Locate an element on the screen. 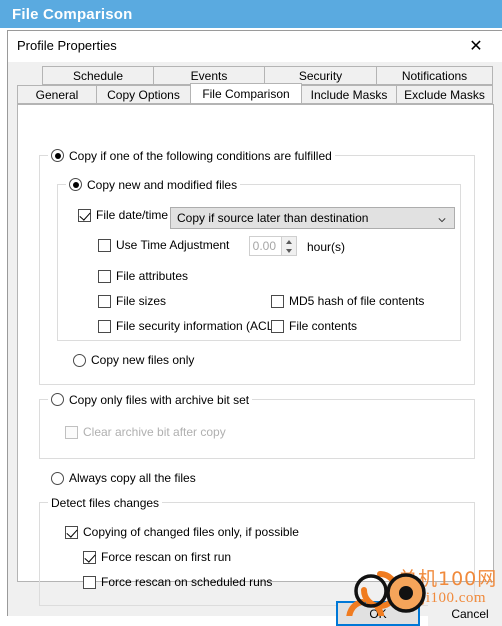 This screenshot has height=626, width=502. group-copy-new-modified-label: Copy new and modified files is located at coordinates (162, 184).